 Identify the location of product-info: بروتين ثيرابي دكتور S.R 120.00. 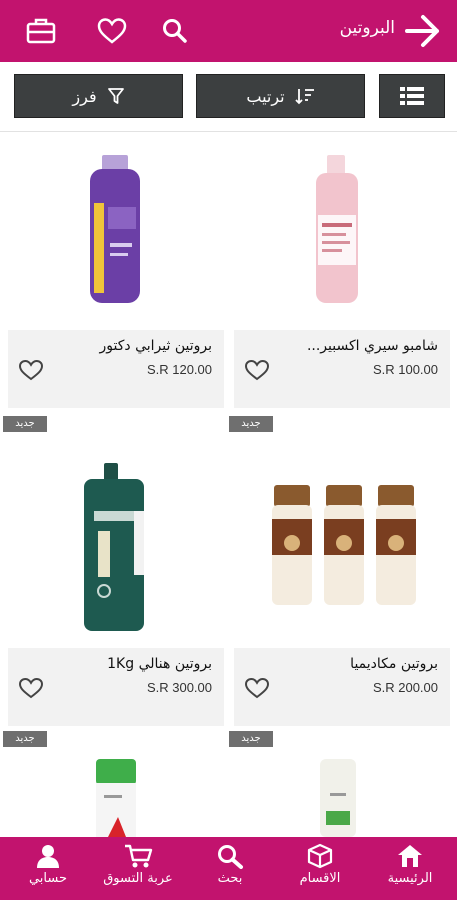
(116, 369).